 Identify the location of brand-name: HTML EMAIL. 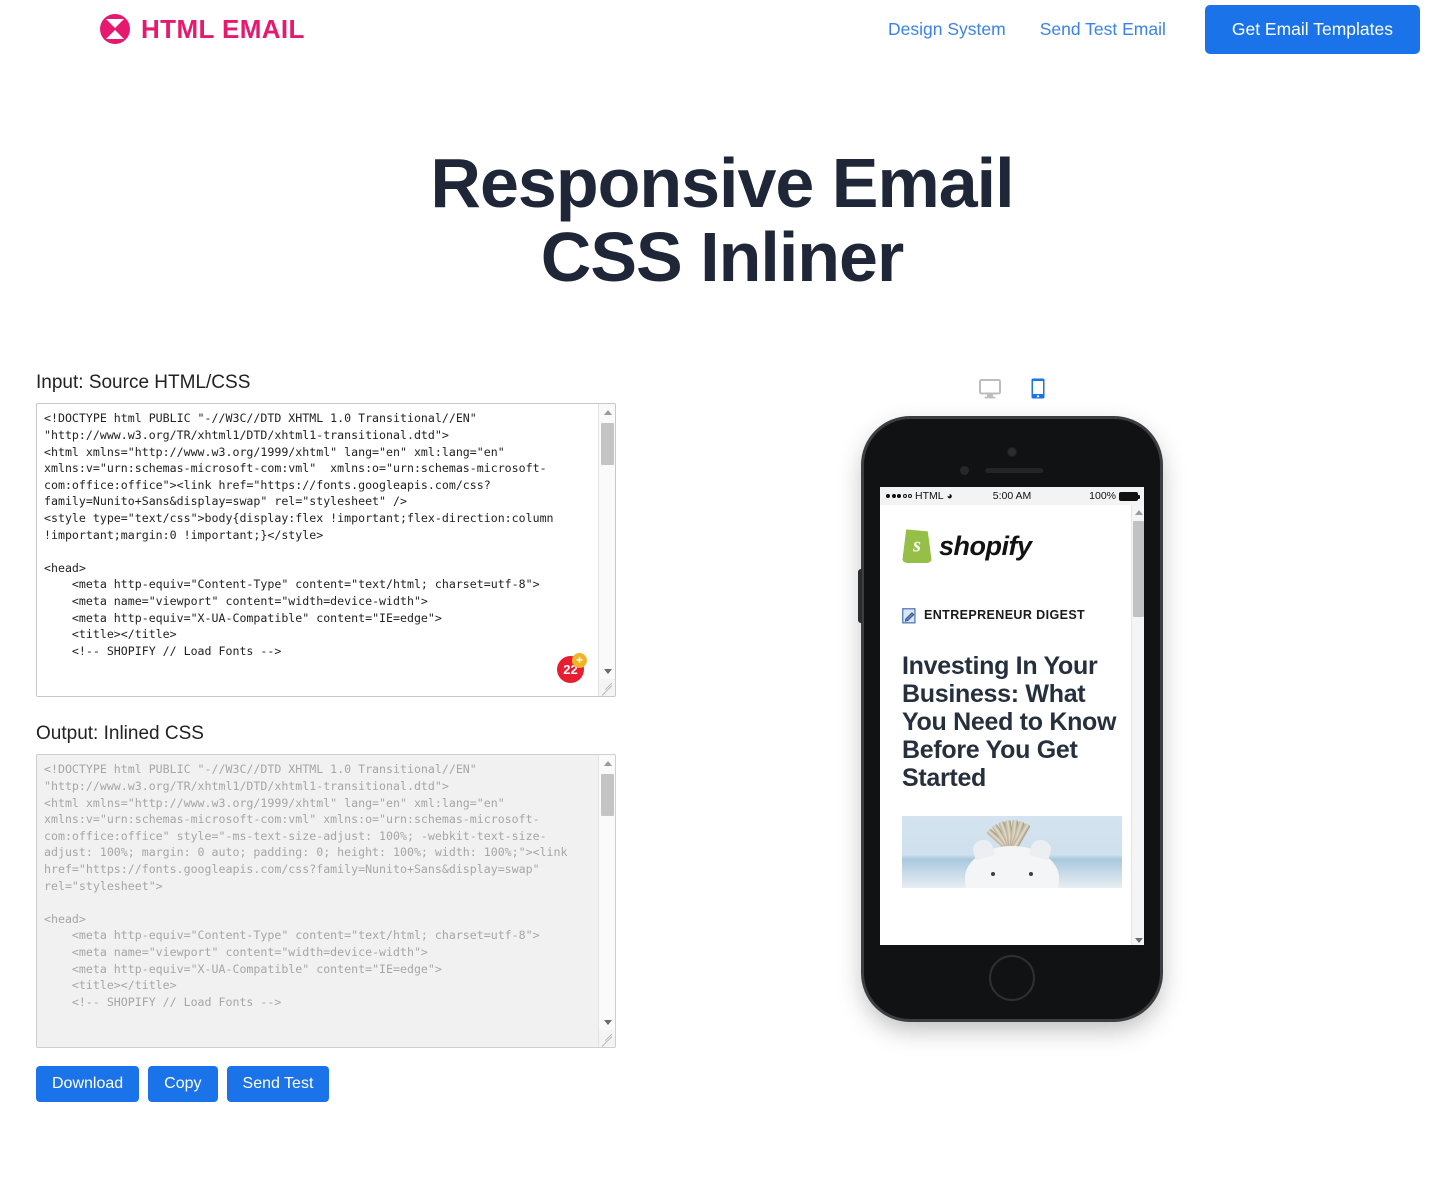
(223, 28).